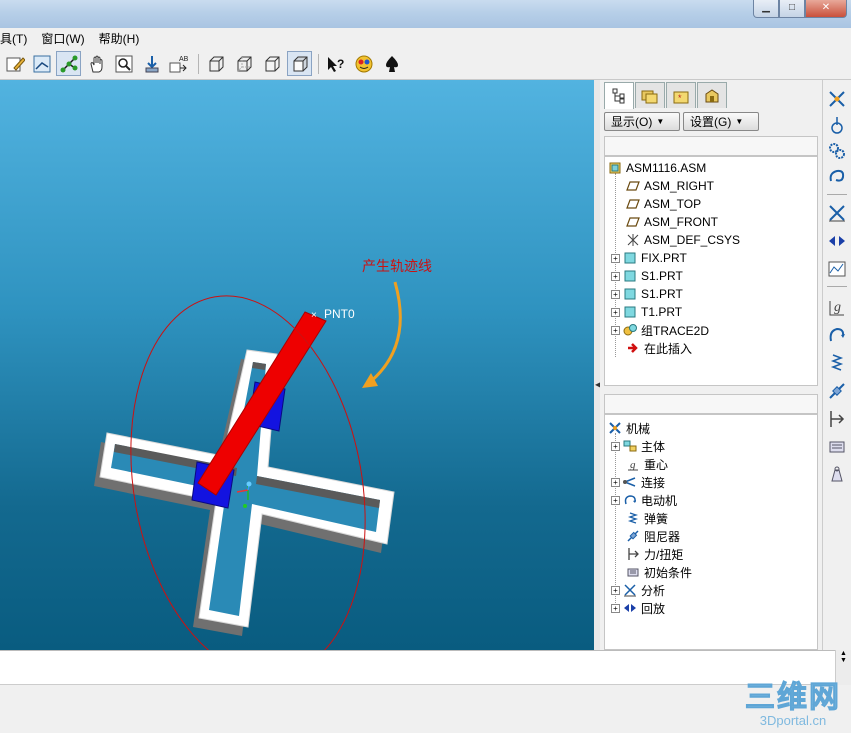 Image resolution: width=851 pixels, height=733 pixels. I want to click on insert-point-icon, so click(151, 63).